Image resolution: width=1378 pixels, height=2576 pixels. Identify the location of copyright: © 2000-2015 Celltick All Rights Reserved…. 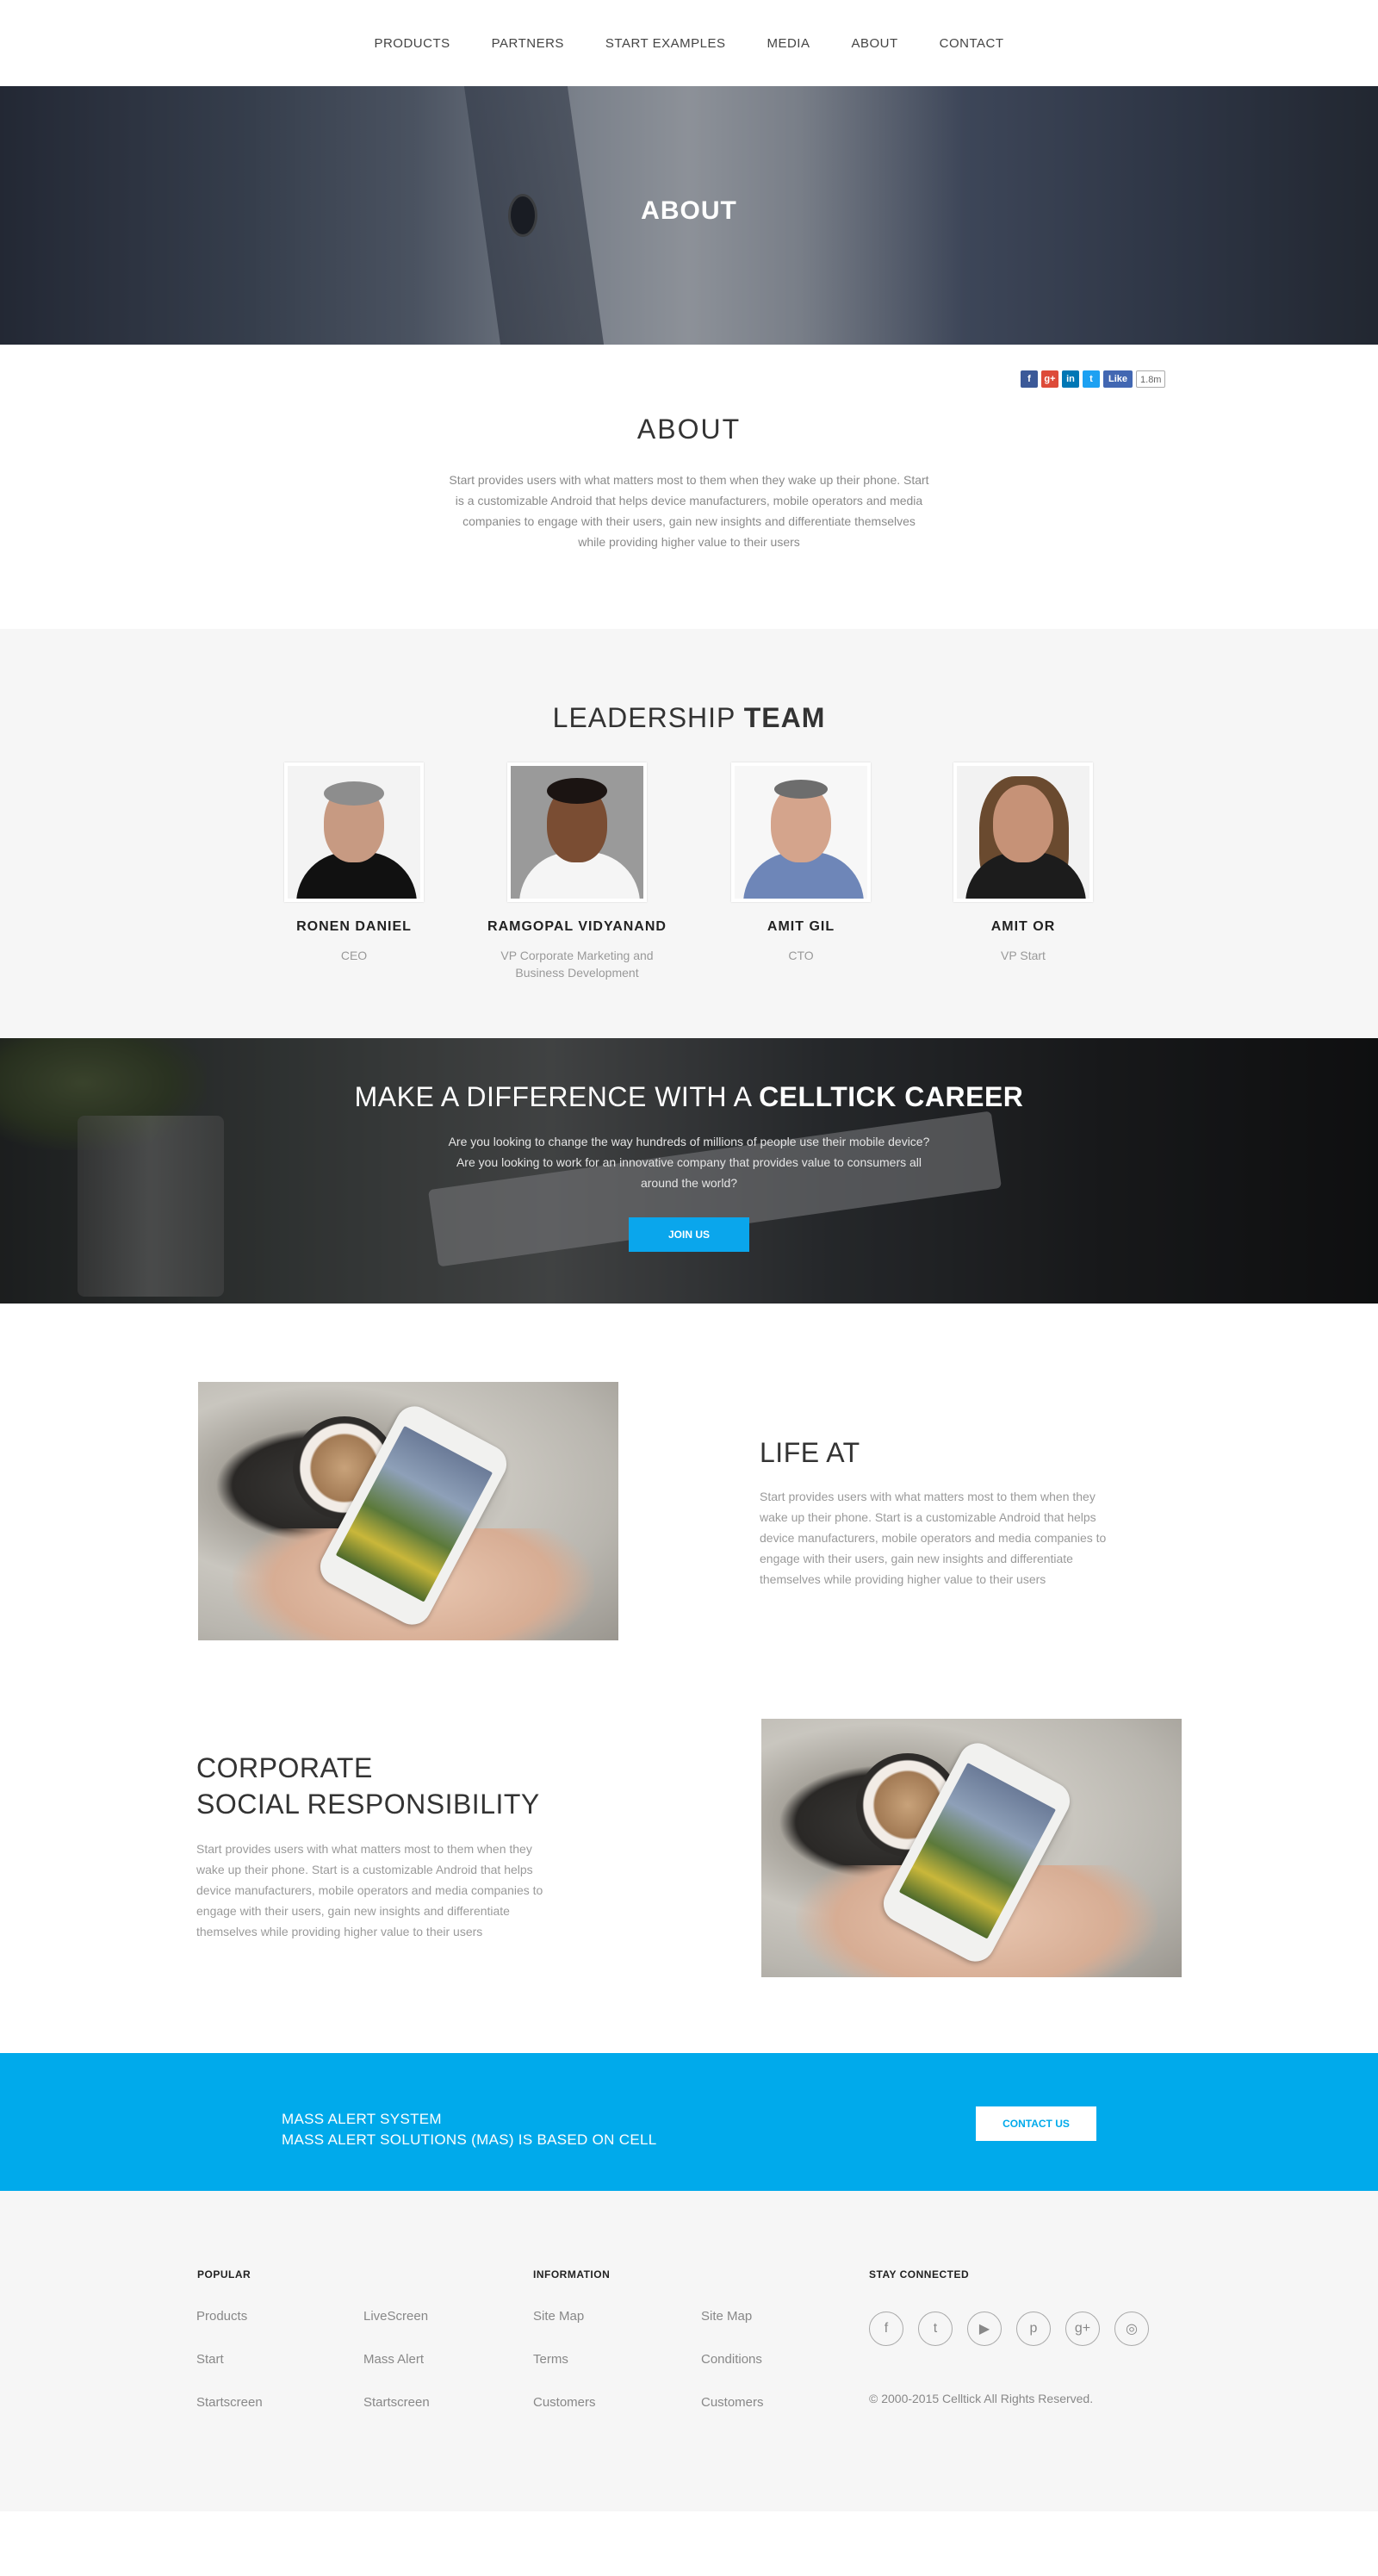
(981, 2399).